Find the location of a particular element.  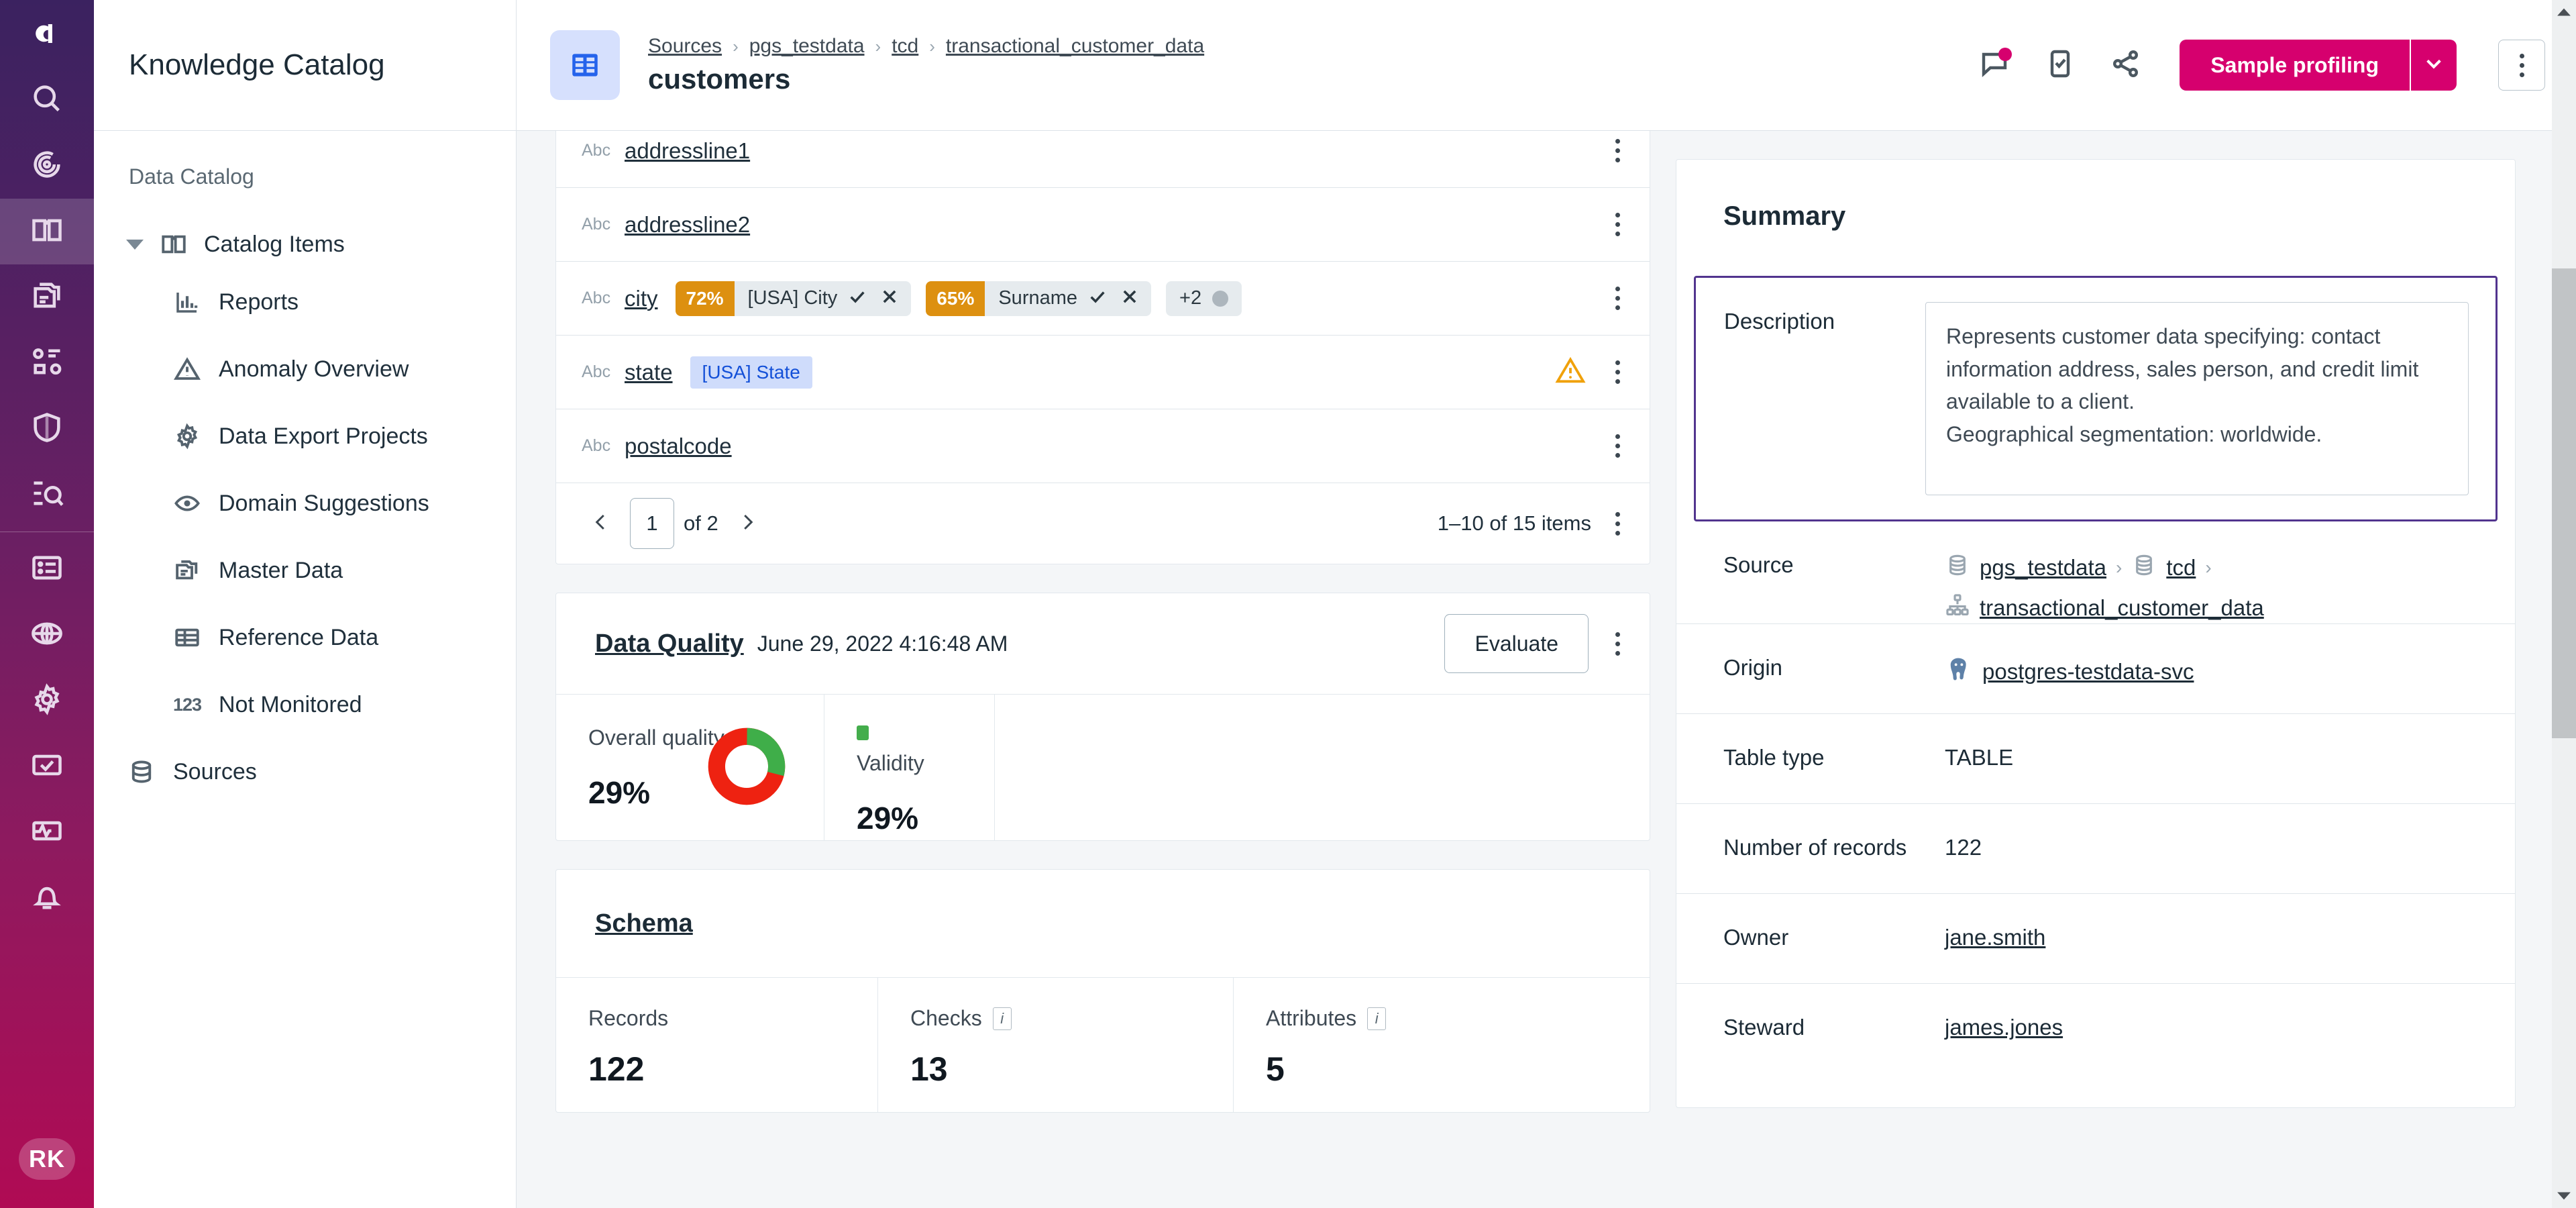

source-link-pgs-testdata: pgs_testdata is located at coordinates (2043, 568).